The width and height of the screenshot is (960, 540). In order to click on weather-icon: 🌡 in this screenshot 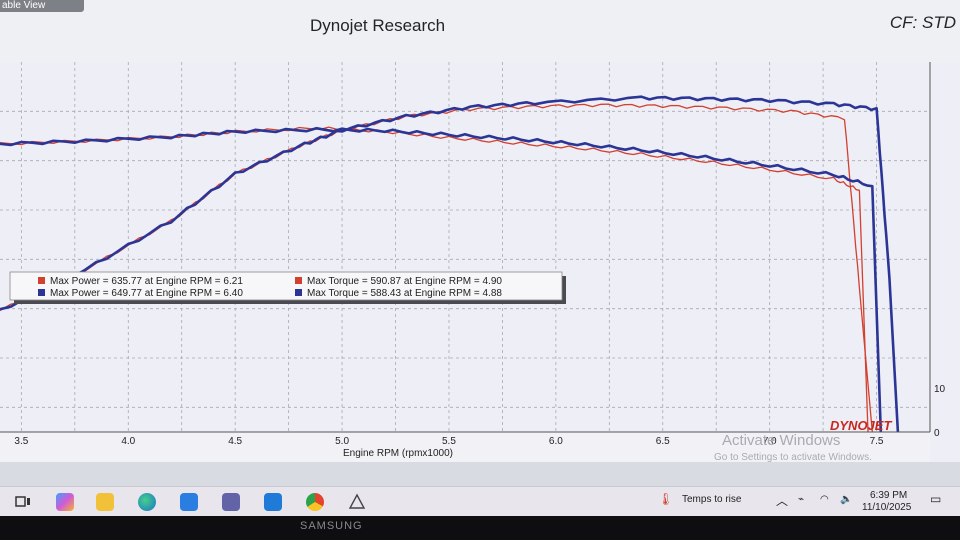, I will do `click(665, 499)`.